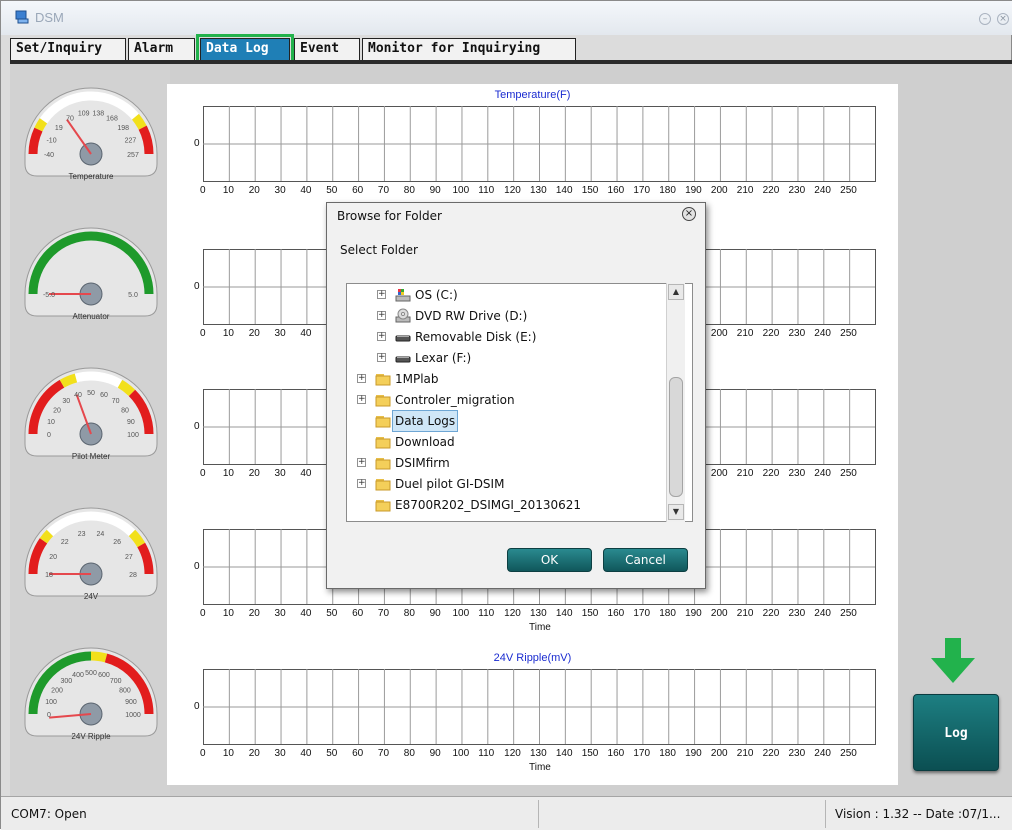 Image resolution: width=1012 pixels, height=831 pixels. Describe the element at coordinates (507, 316) in the screenshot. I see `tree-item: + DVD RW Drive (D:)` at that location.